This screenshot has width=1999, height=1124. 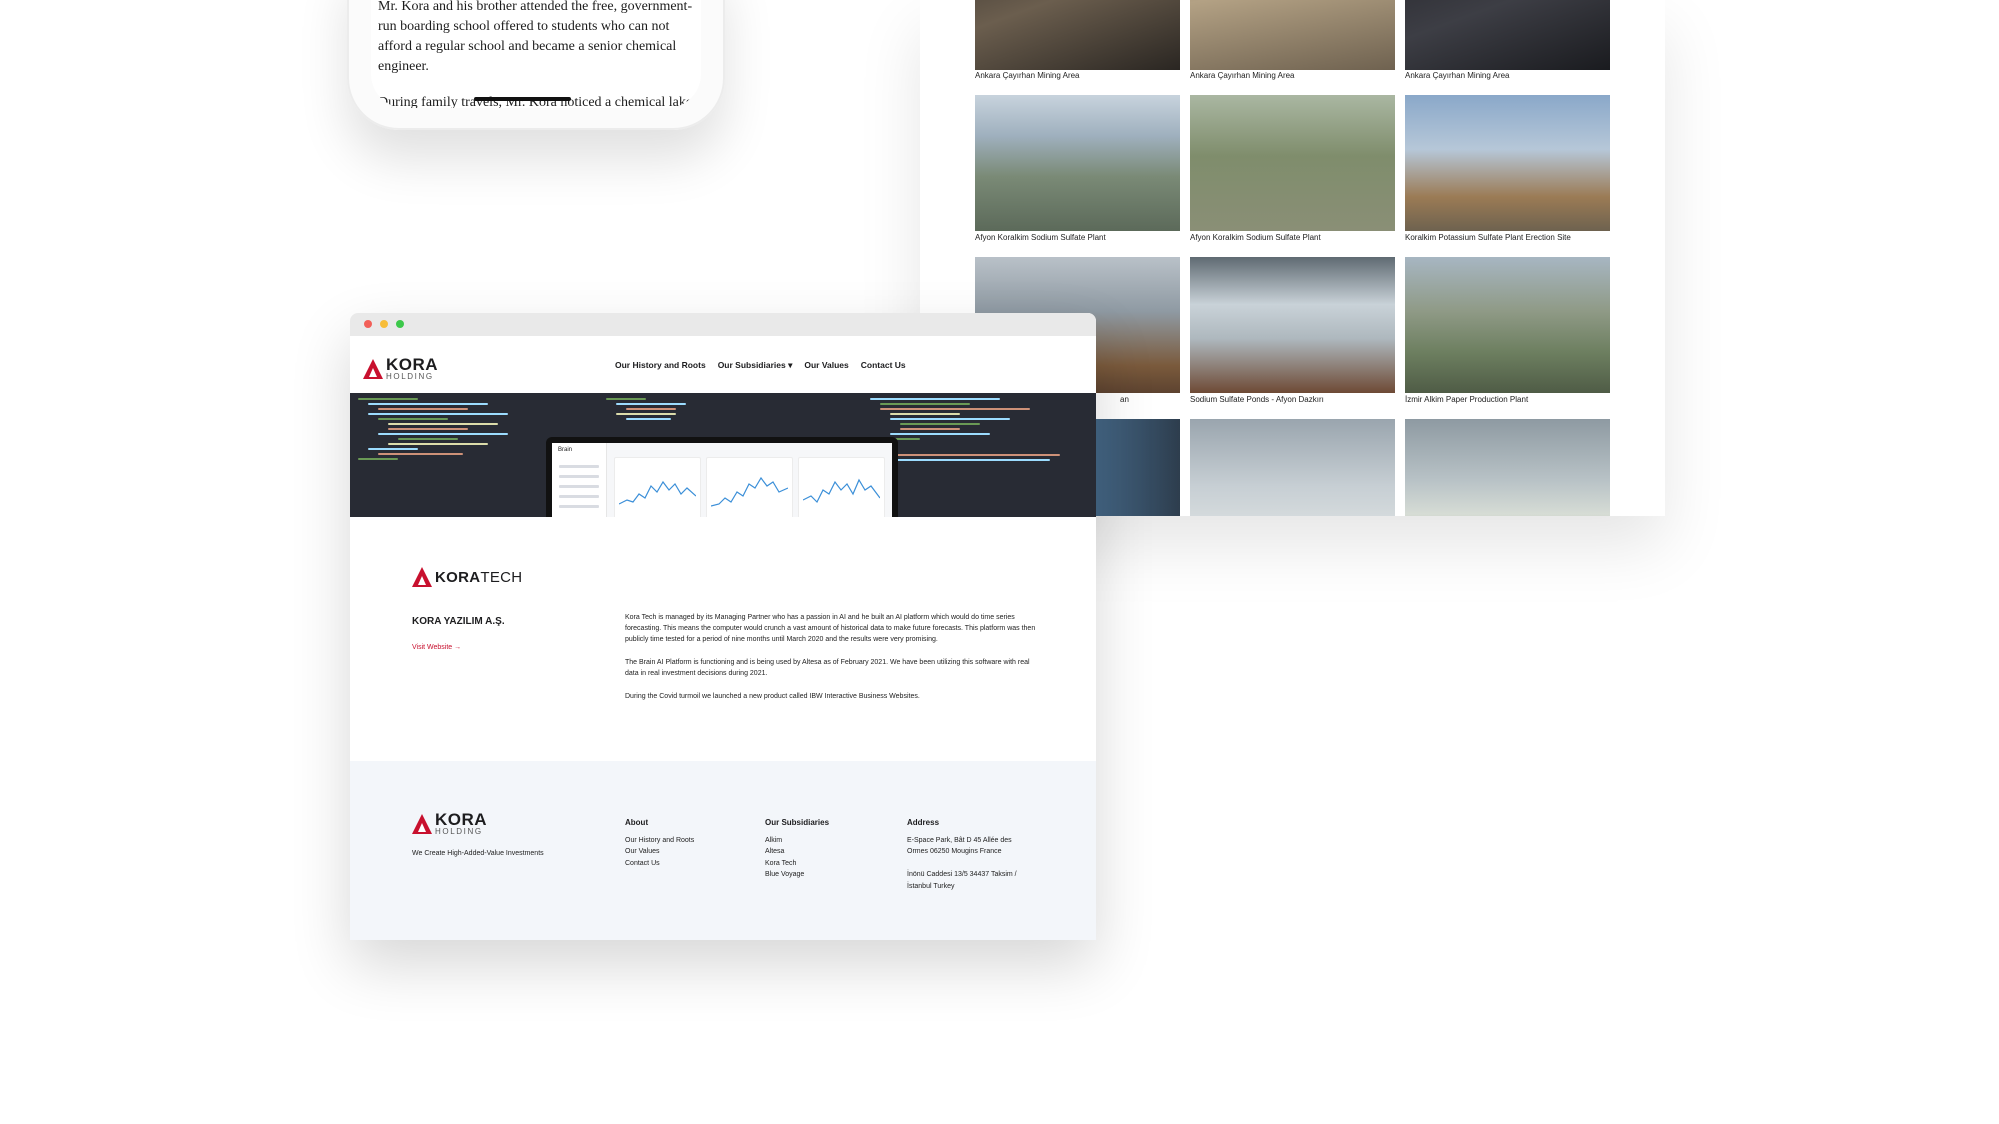 What do you see at coordinates (931, 886) in the screenshot?
I see `address-line: İstanbul Turkey` at bounding box center [931, 886].